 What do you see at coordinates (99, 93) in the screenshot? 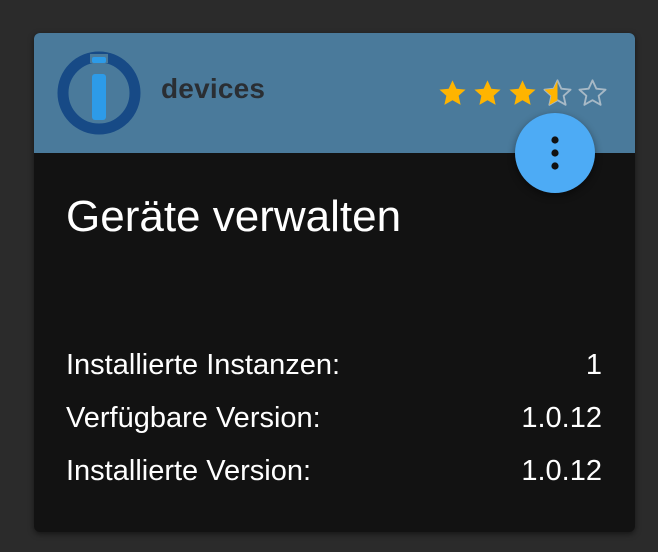
I see `iobroker-logo-icon` at bounding box center [99, 93].